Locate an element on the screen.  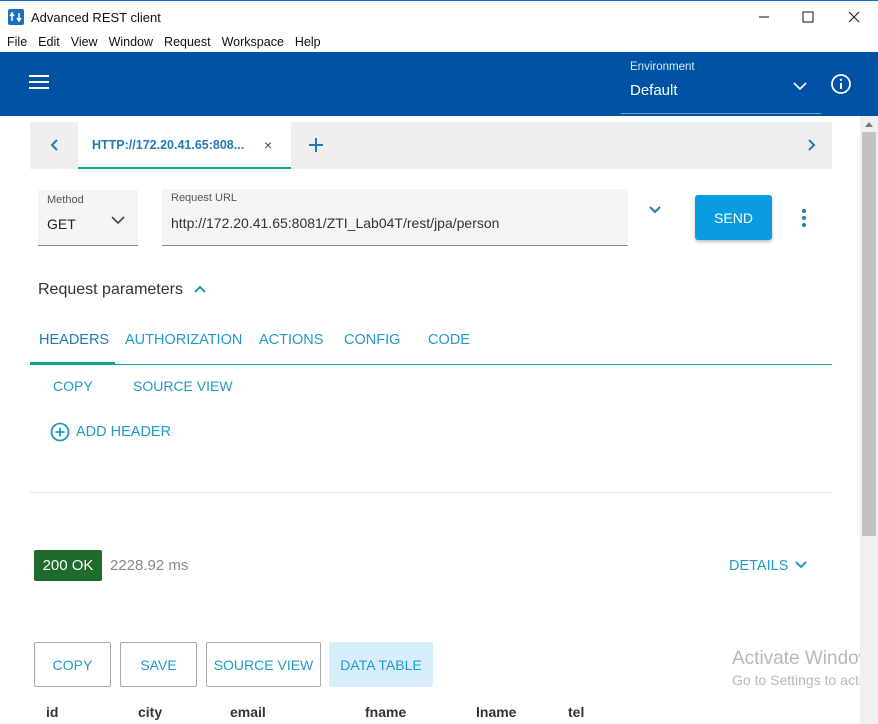
app-logo-icon is located at coordinates (16, 17).